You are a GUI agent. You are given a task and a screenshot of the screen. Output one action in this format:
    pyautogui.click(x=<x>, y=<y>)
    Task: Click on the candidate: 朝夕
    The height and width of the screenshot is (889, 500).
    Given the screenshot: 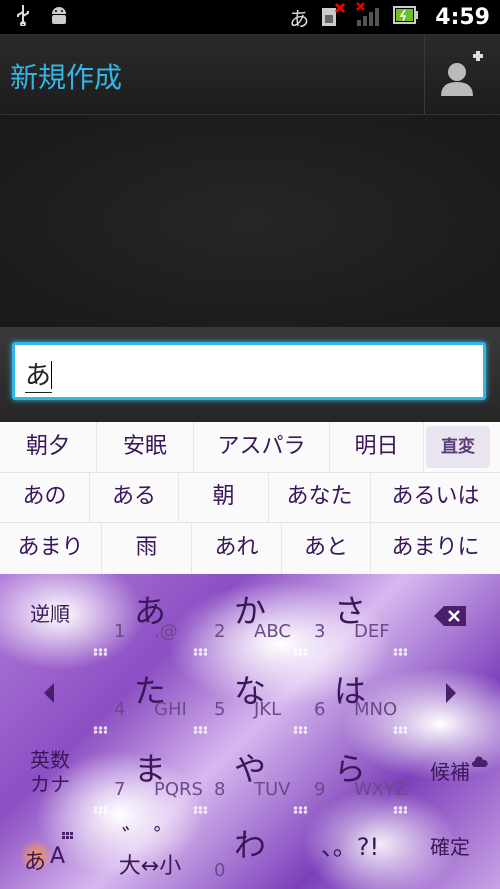 What is the action you would take?
    pyautogui.click(x=48, y=447)
    